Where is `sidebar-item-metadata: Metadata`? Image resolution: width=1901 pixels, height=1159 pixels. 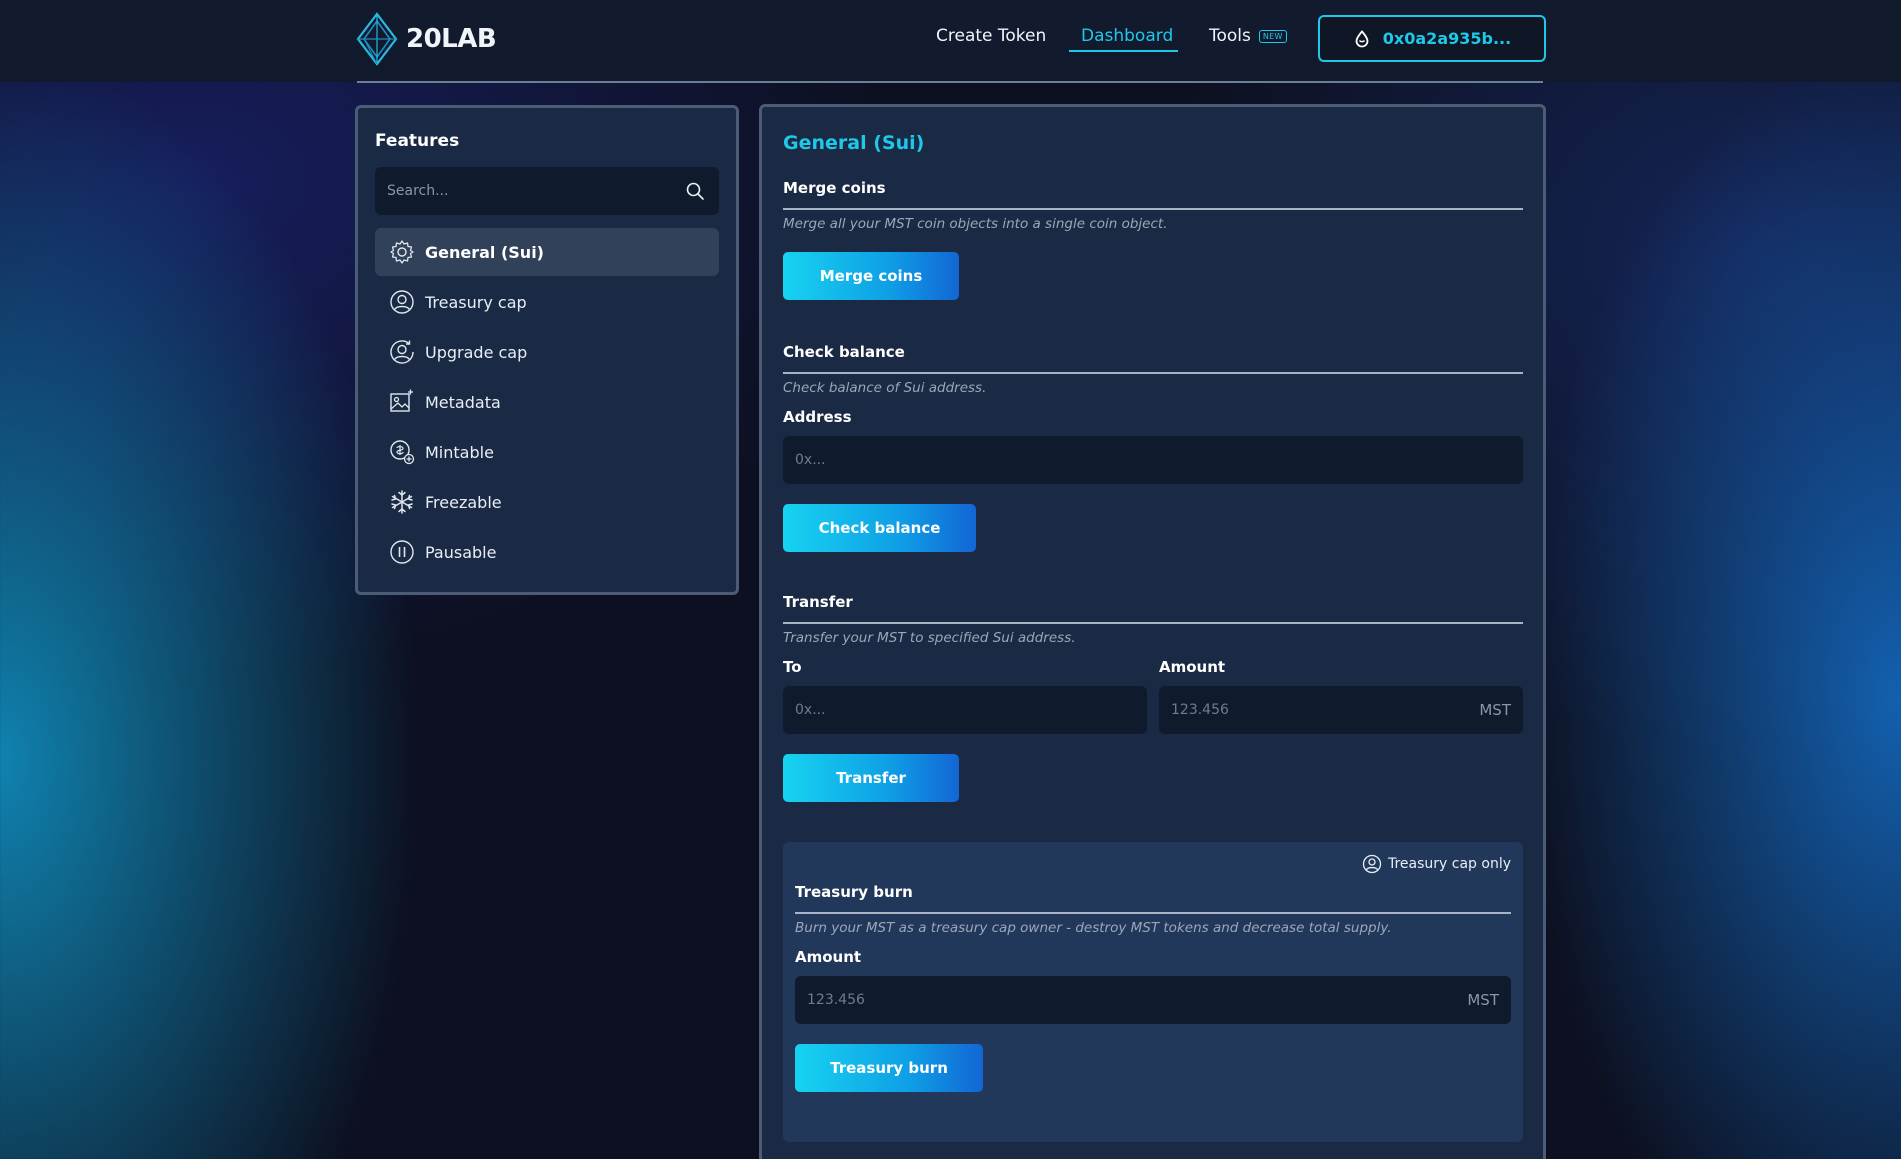 sidebar-item-metadata: Metadata is located at coordinates (547, 402).